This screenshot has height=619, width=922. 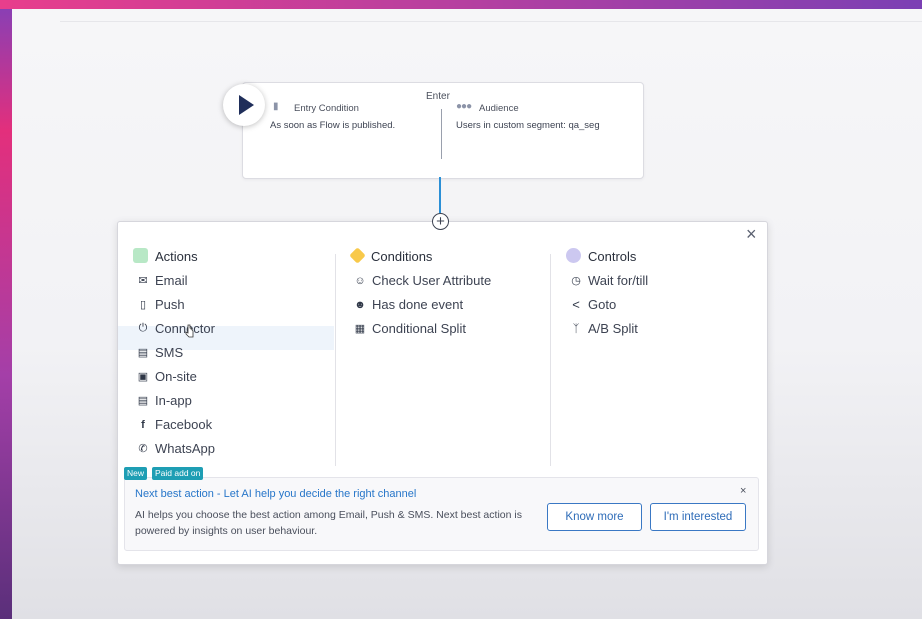 I want to click on enter-label: Enter, so click(x=438, y=96).